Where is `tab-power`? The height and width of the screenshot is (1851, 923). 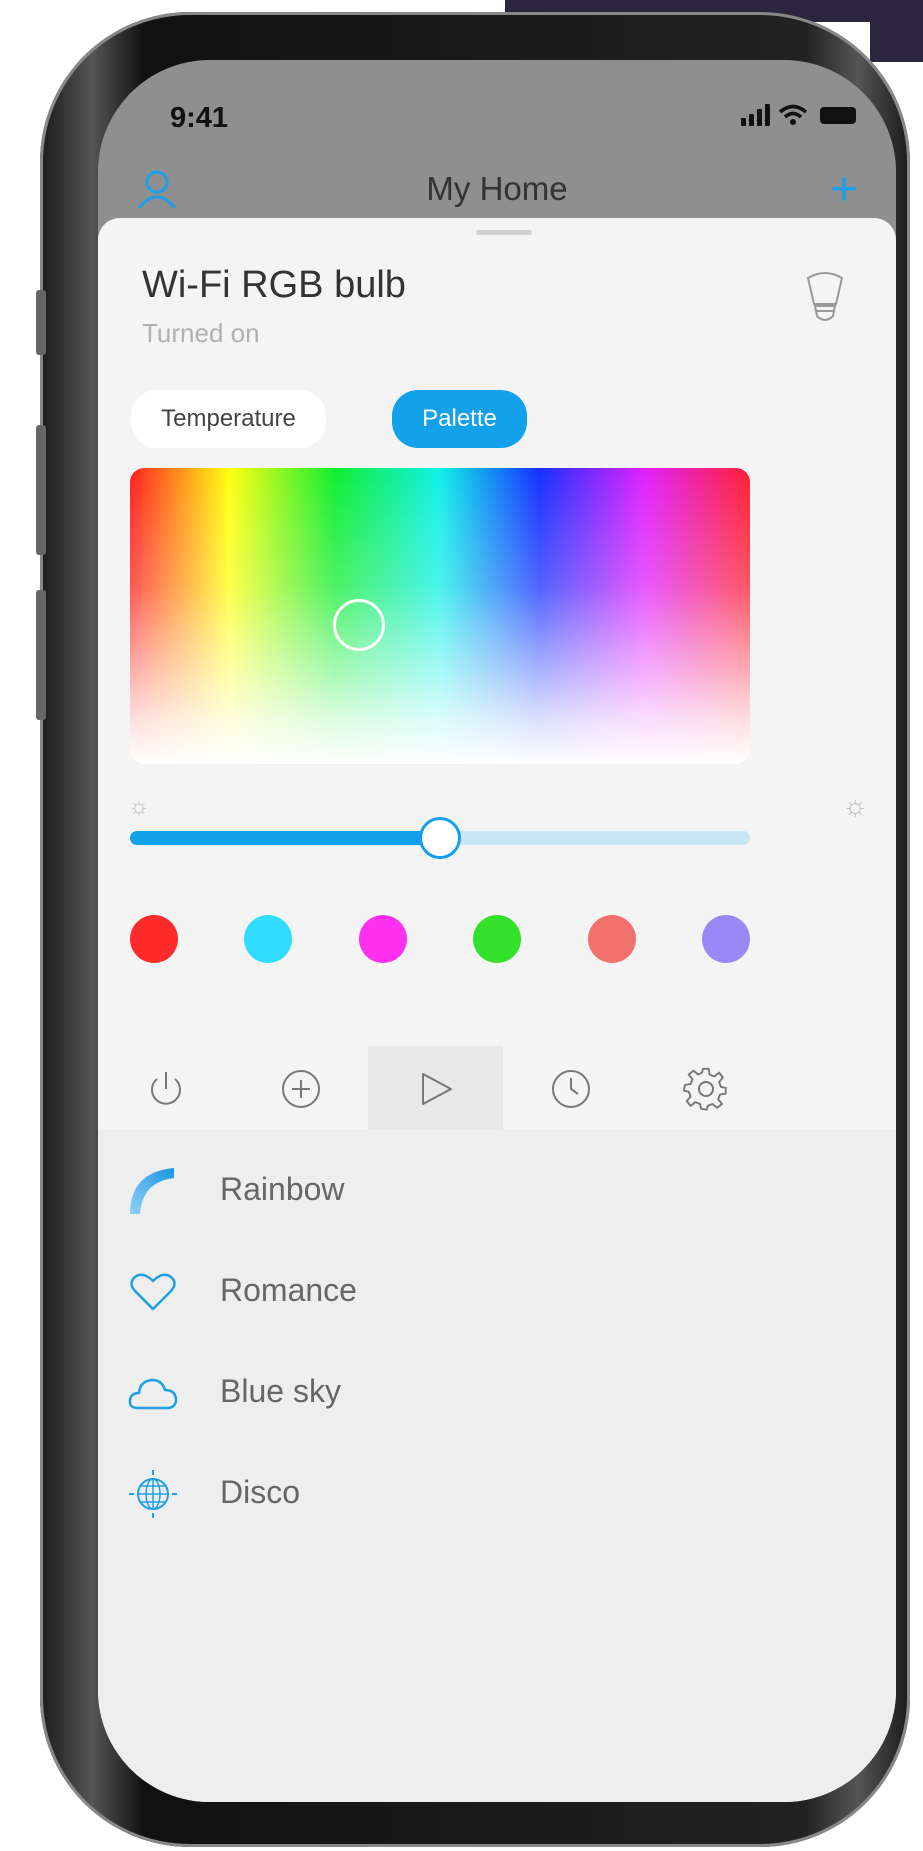 tab-power is located at coordinates (165, 1088).